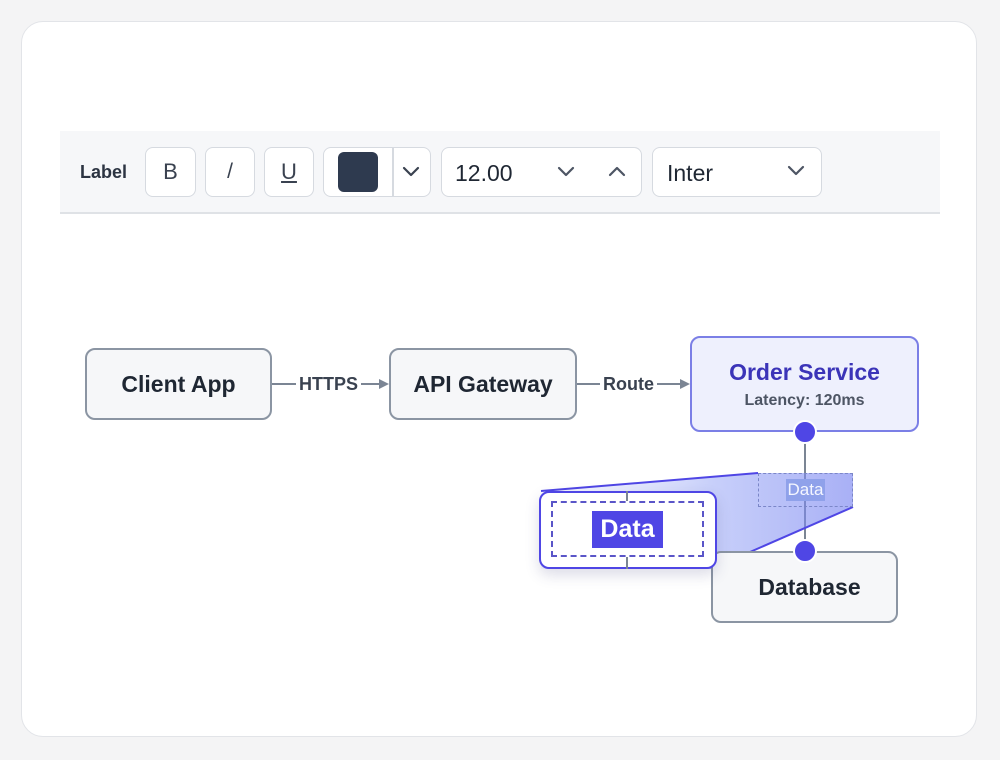 This screenshot has height=760, width=1000. Describe the element at coordinates (805, 551) in the screenshot. I see `database-connection-handle` at that location.